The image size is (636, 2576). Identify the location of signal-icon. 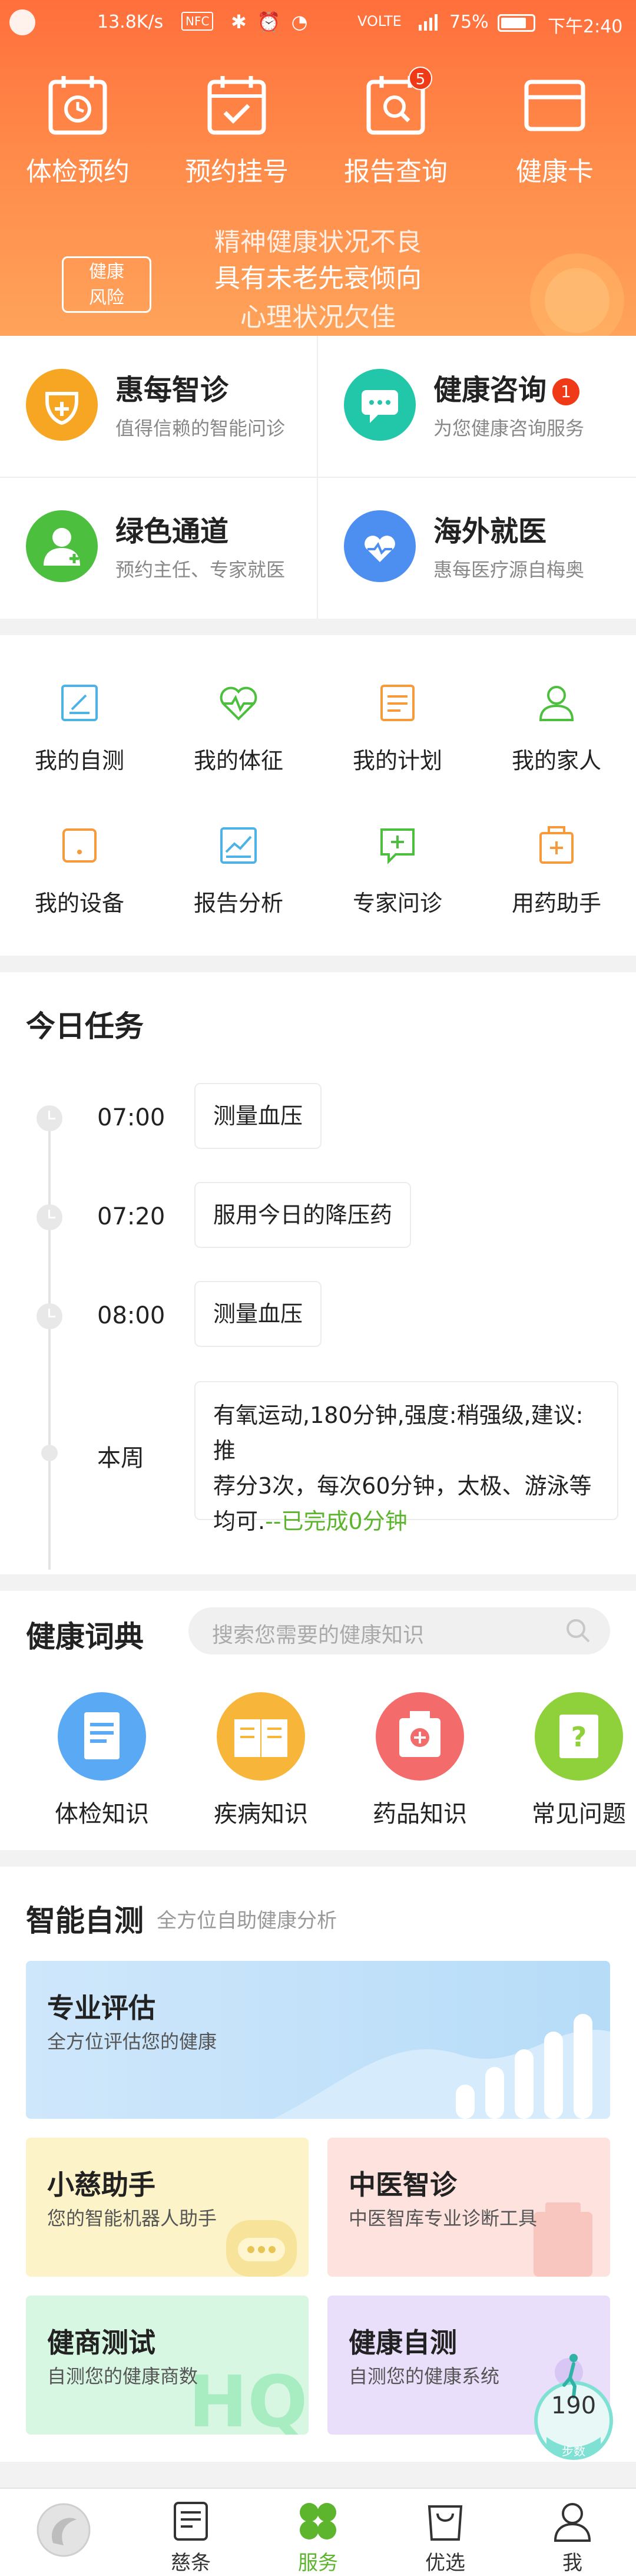
(428, 23).